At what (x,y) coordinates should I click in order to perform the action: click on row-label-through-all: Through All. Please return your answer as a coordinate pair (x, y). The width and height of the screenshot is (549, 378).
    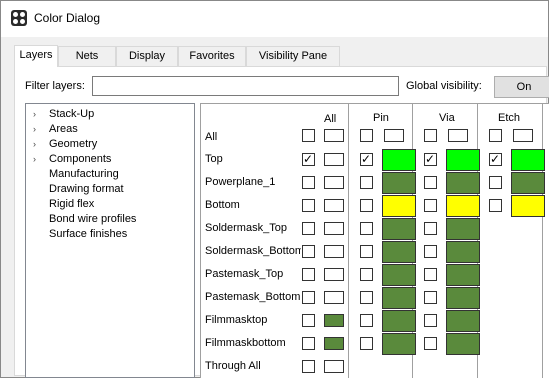
    Looking at the image, I should click on (233, 366).